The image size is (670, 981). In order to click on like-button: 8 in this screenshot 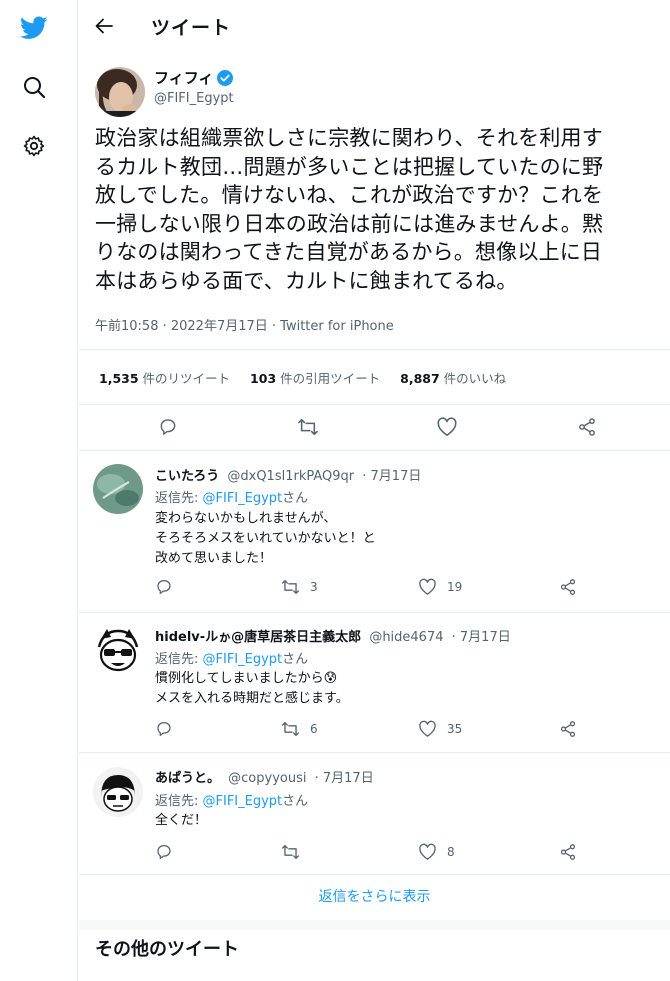, I will do `click(436, 852)`.